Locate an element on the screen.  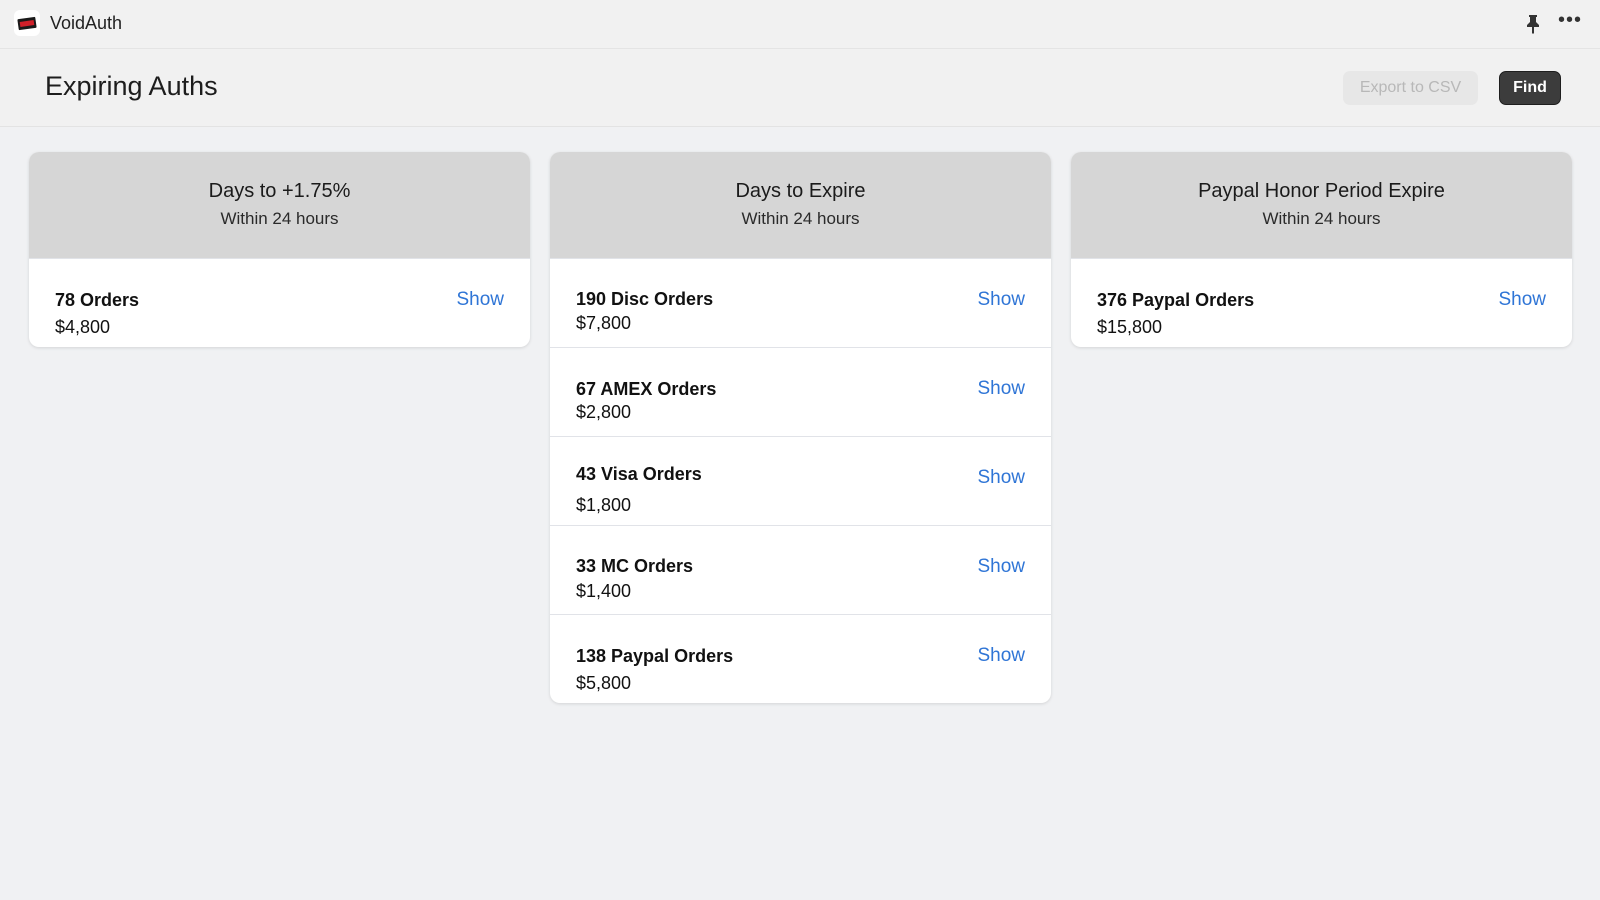
order-row: 78 Orders $4,800 Show is located at coordinates (279, 302).